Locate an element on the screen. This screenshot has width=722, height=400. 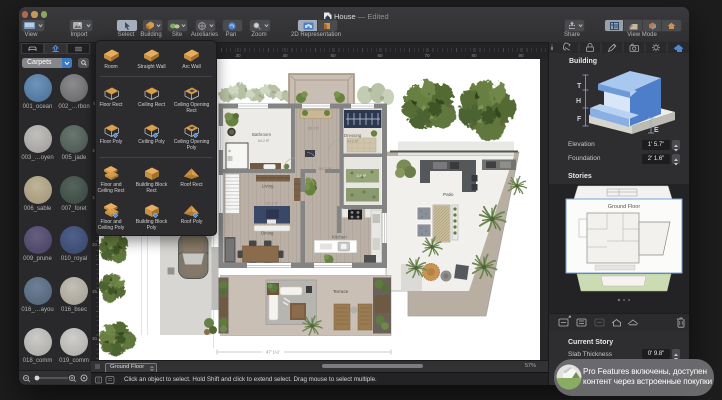
svg-text: 60 is located at coordinates (380, 55).